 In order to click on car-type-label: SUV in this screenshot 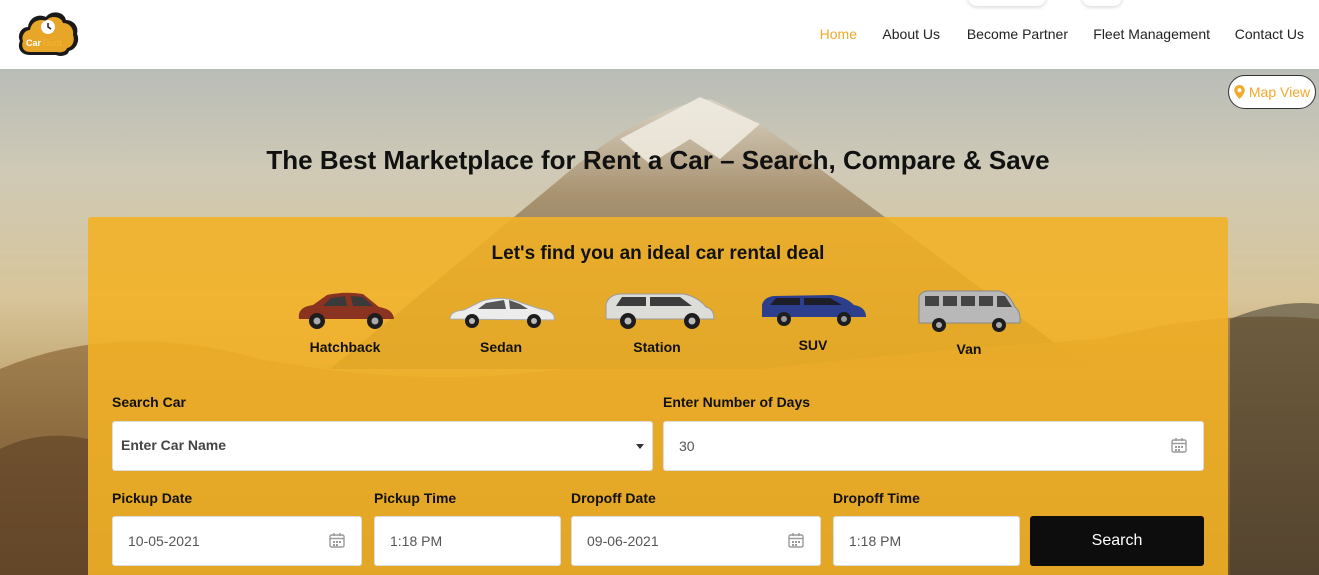, I will do `click(813, 345)`.